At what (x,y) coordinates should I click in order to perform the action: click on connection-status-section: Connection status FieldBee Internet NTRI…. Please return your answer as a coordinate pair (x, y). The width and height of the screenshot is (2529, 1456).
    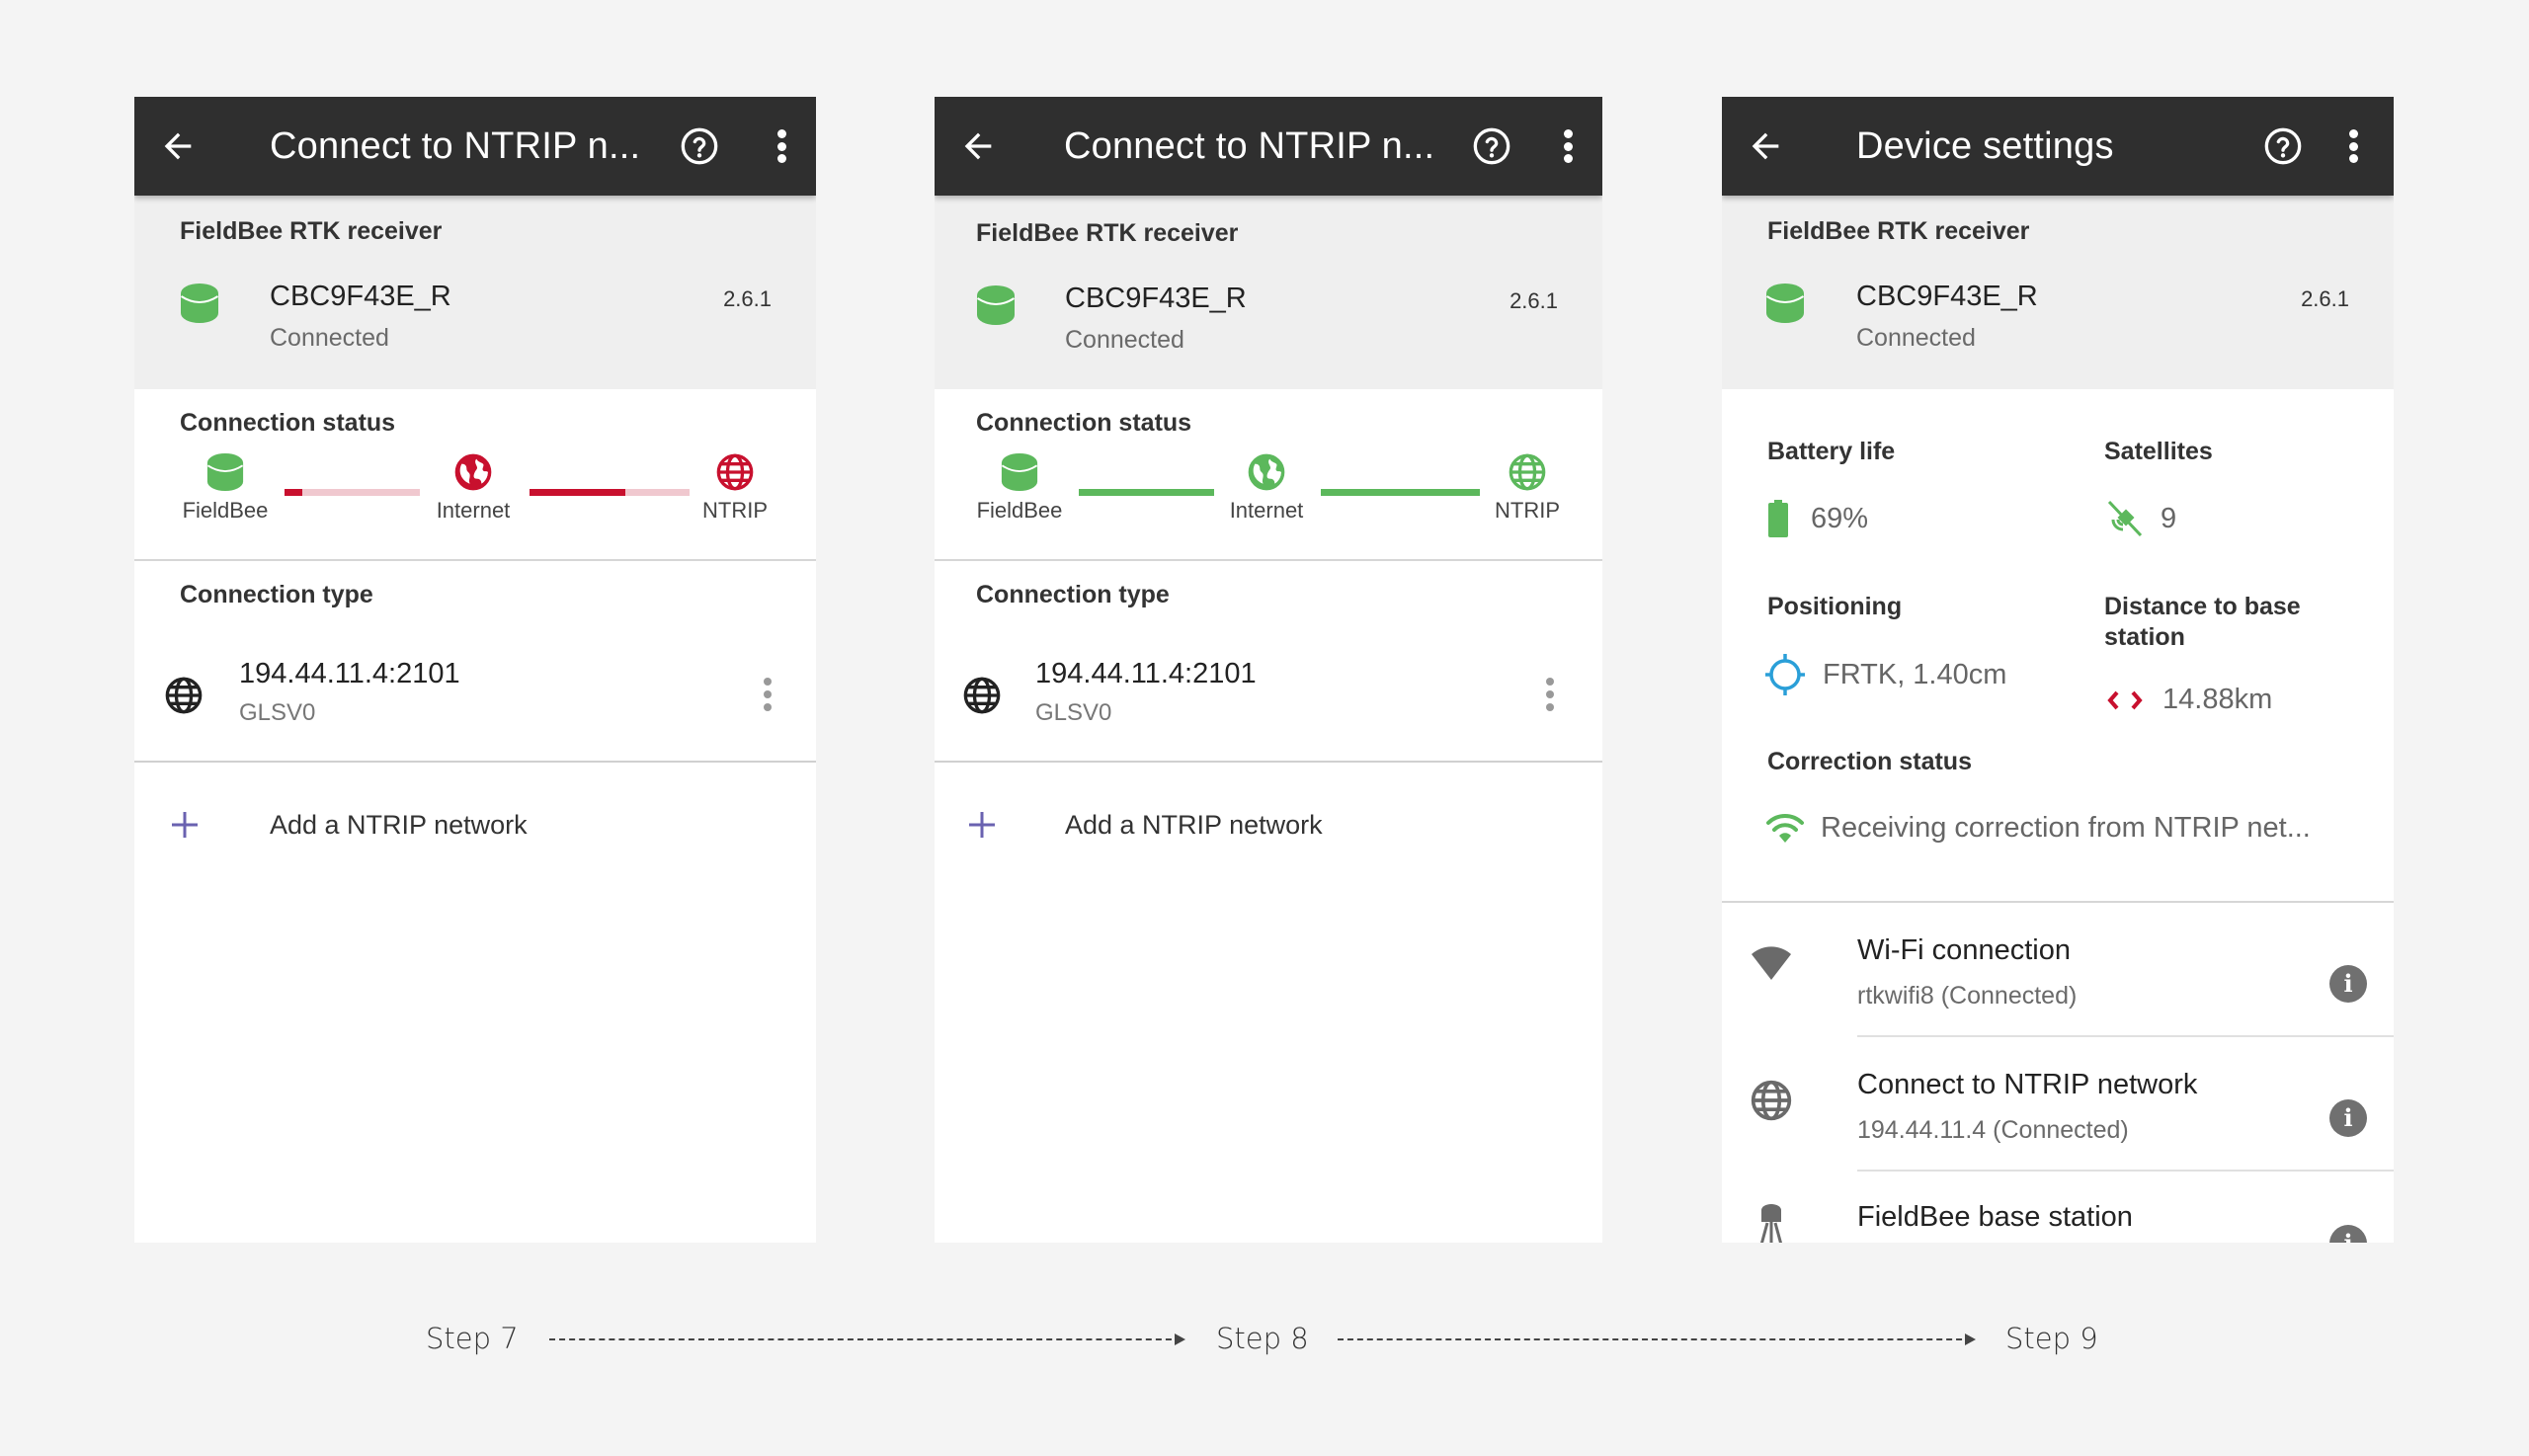
    Looking at the image, I should click on (475, 475).